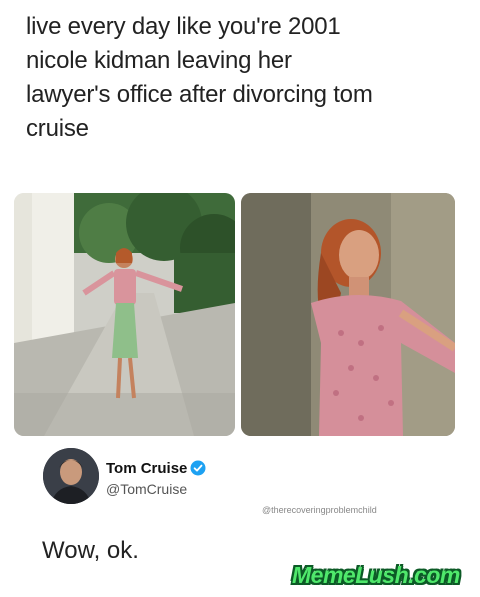 The image size is (480, 597). What do you see at coordinates (376, 575) in the screenshot?
I see `site-logo-watermark: MemeLush.com` at bounding box center [376, 575].